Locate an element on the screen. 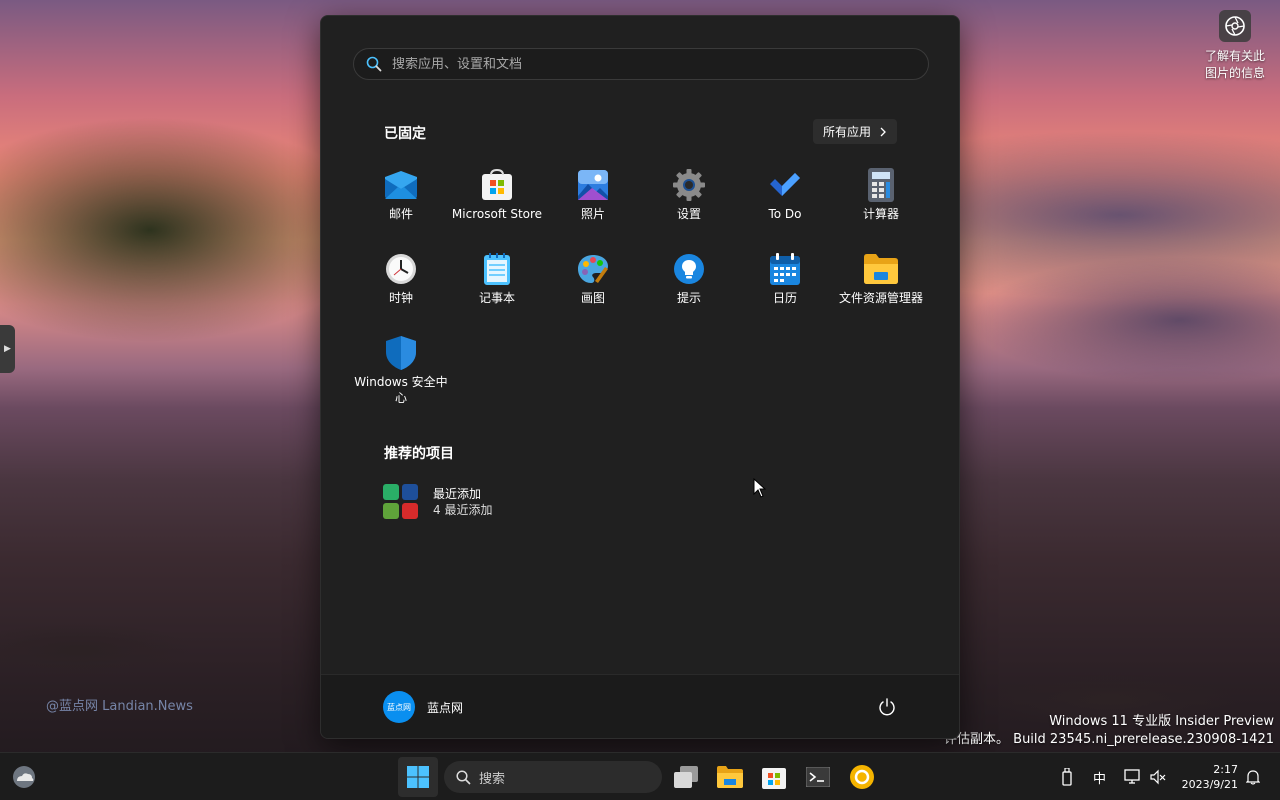 Image resolution: width=1280 pixels, height=800 pixels. start-search-box is located at coordinates (641, 64).